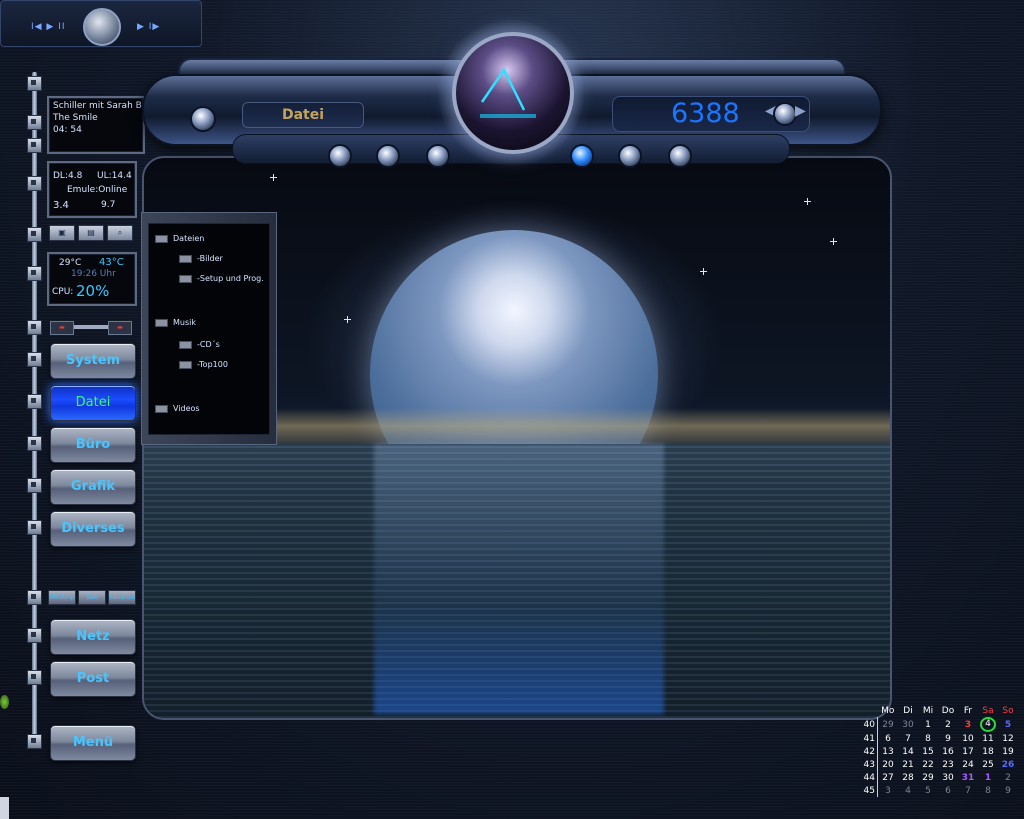  What do you see at coordinates (988, 738) in the screenshot?
I see `calendar-day: 11` at bounding box center [988, 738].